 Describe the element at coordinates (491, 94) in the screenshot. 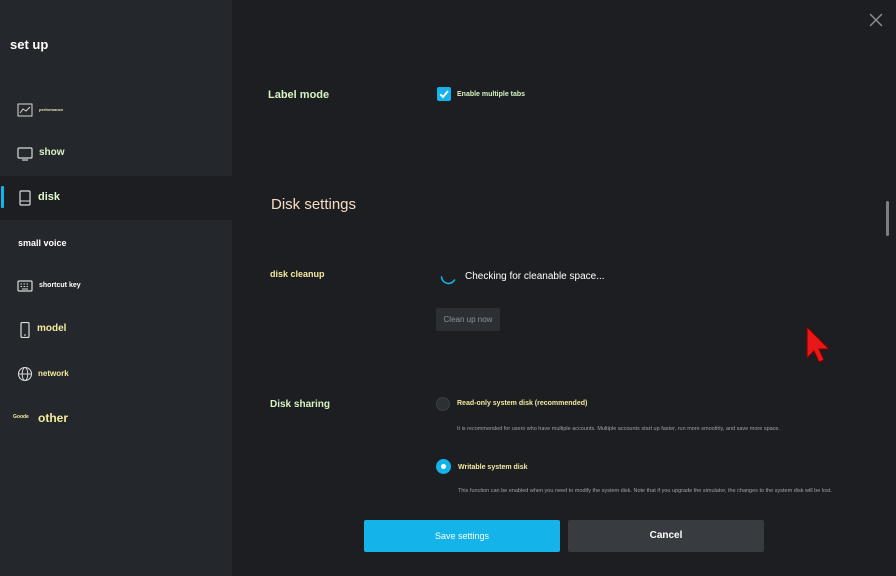

I see `enable-multiple-tabs-label: Enable multiple tabs` at that location.